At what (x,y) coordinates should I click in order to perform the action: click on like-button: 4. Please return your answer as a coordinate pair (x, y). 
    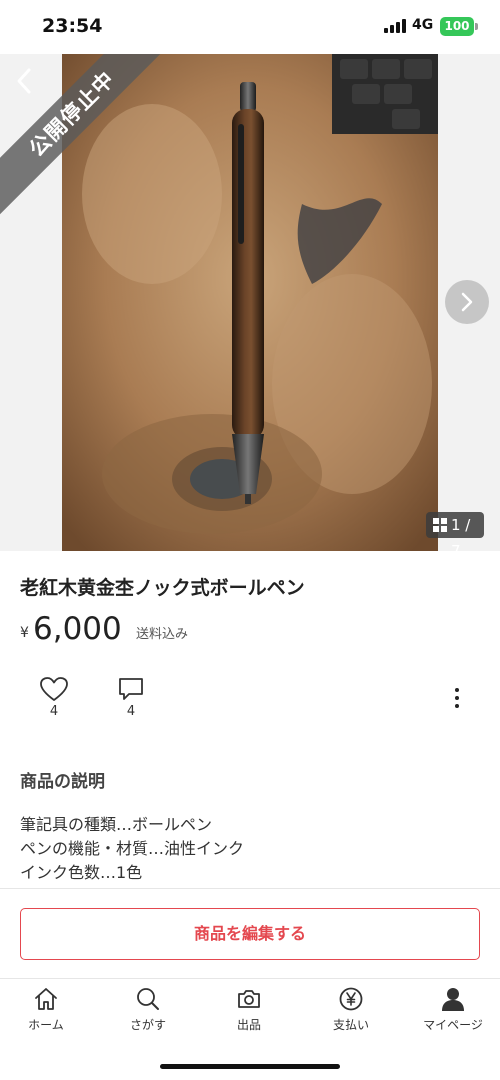
    Looking at the image, I should click on (54, 700).